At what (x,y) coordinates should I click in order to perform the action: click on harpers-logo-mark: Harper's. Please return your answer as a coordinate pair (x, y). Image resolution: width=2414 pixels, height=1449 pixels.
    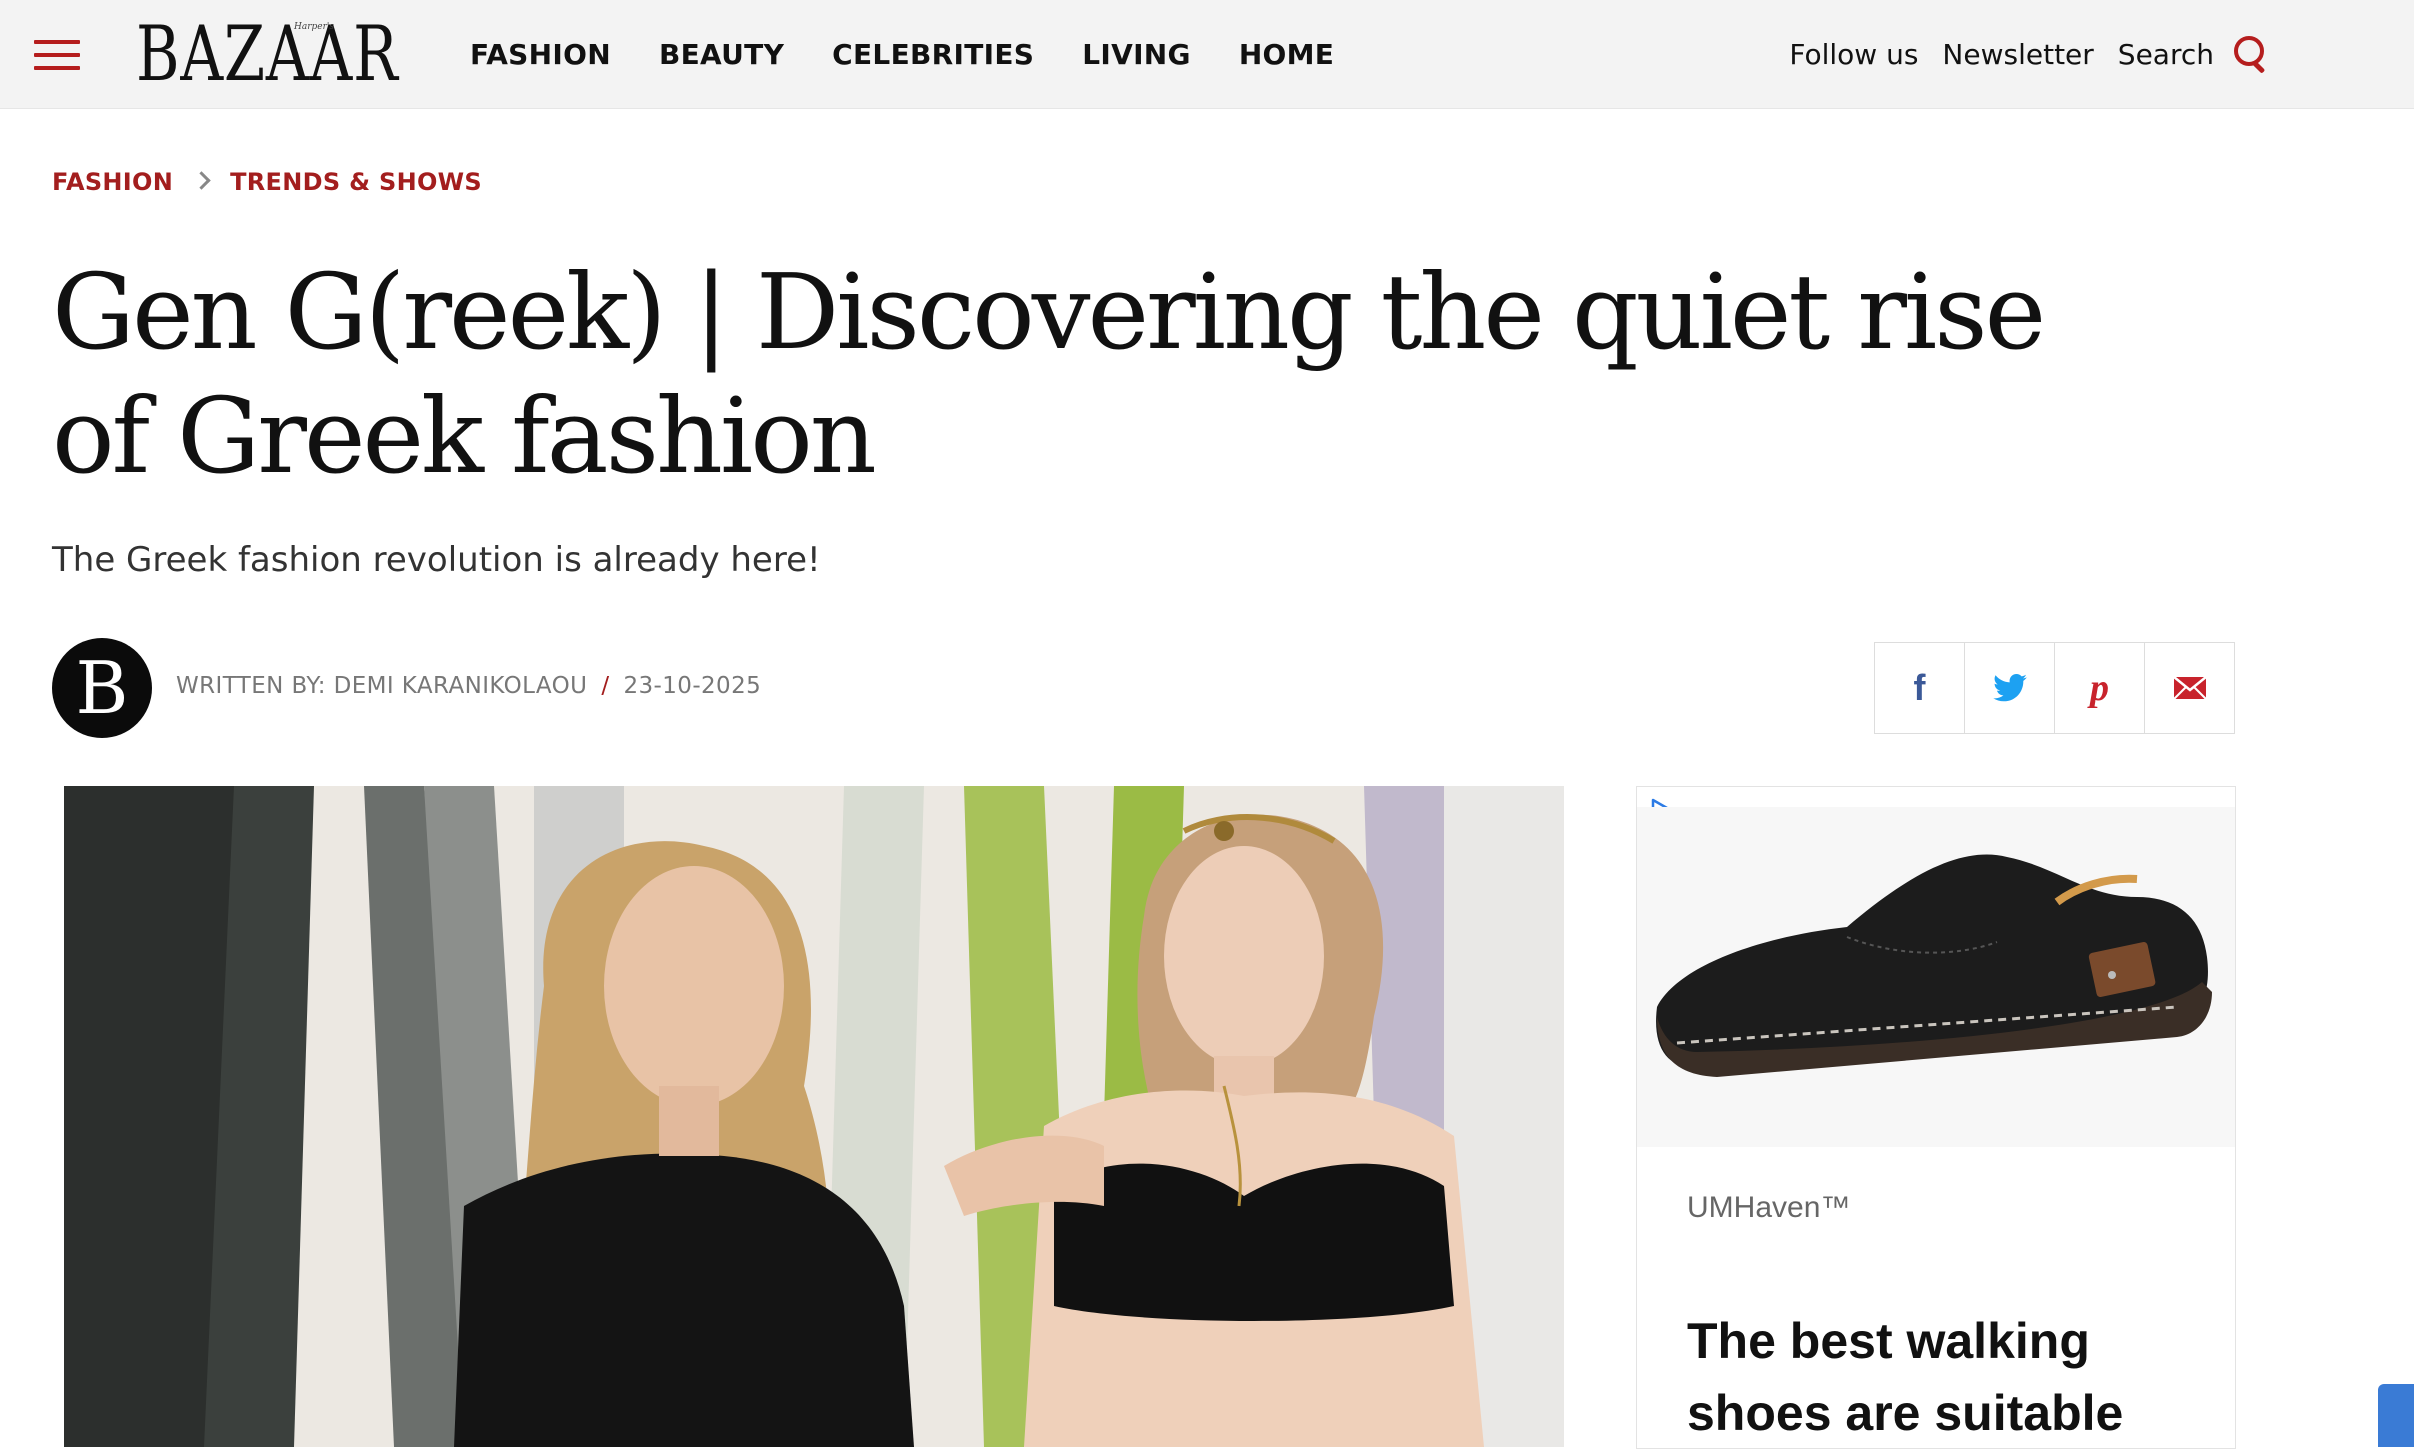
    Looking at the image, I should click on (314, 27).